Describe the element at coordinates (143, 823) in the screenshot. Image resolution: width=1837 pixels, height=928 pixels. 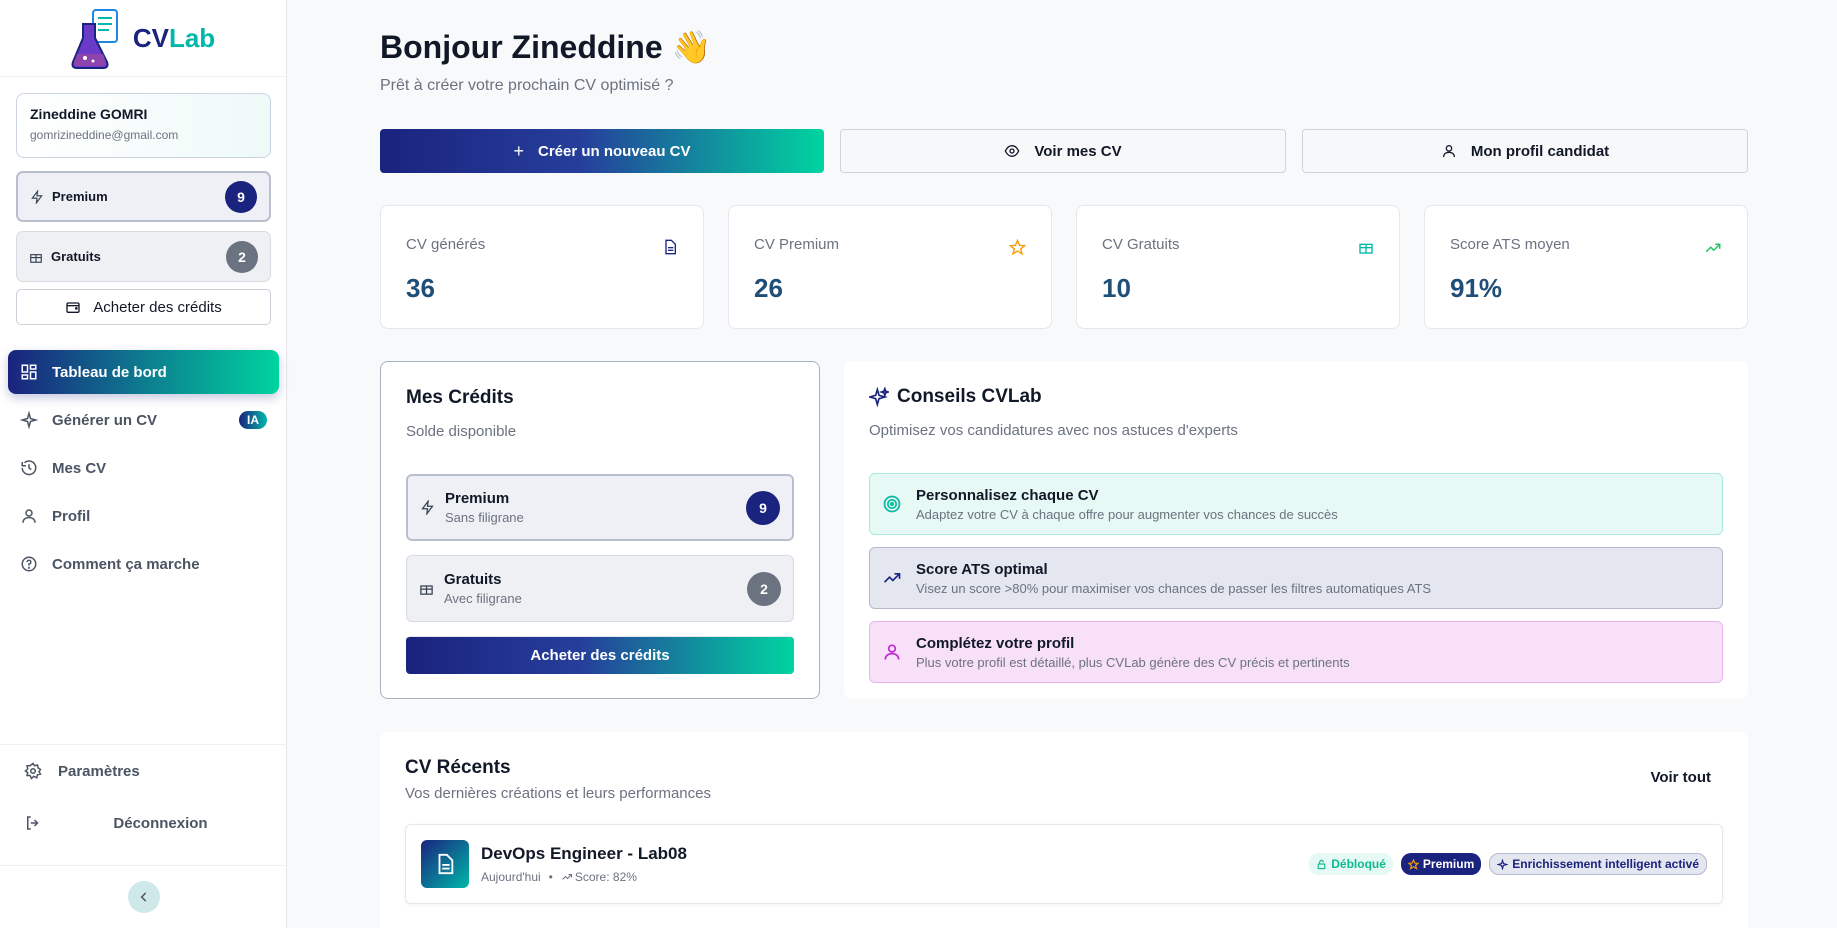
I see `logout-link: Déconnexion` at that location.